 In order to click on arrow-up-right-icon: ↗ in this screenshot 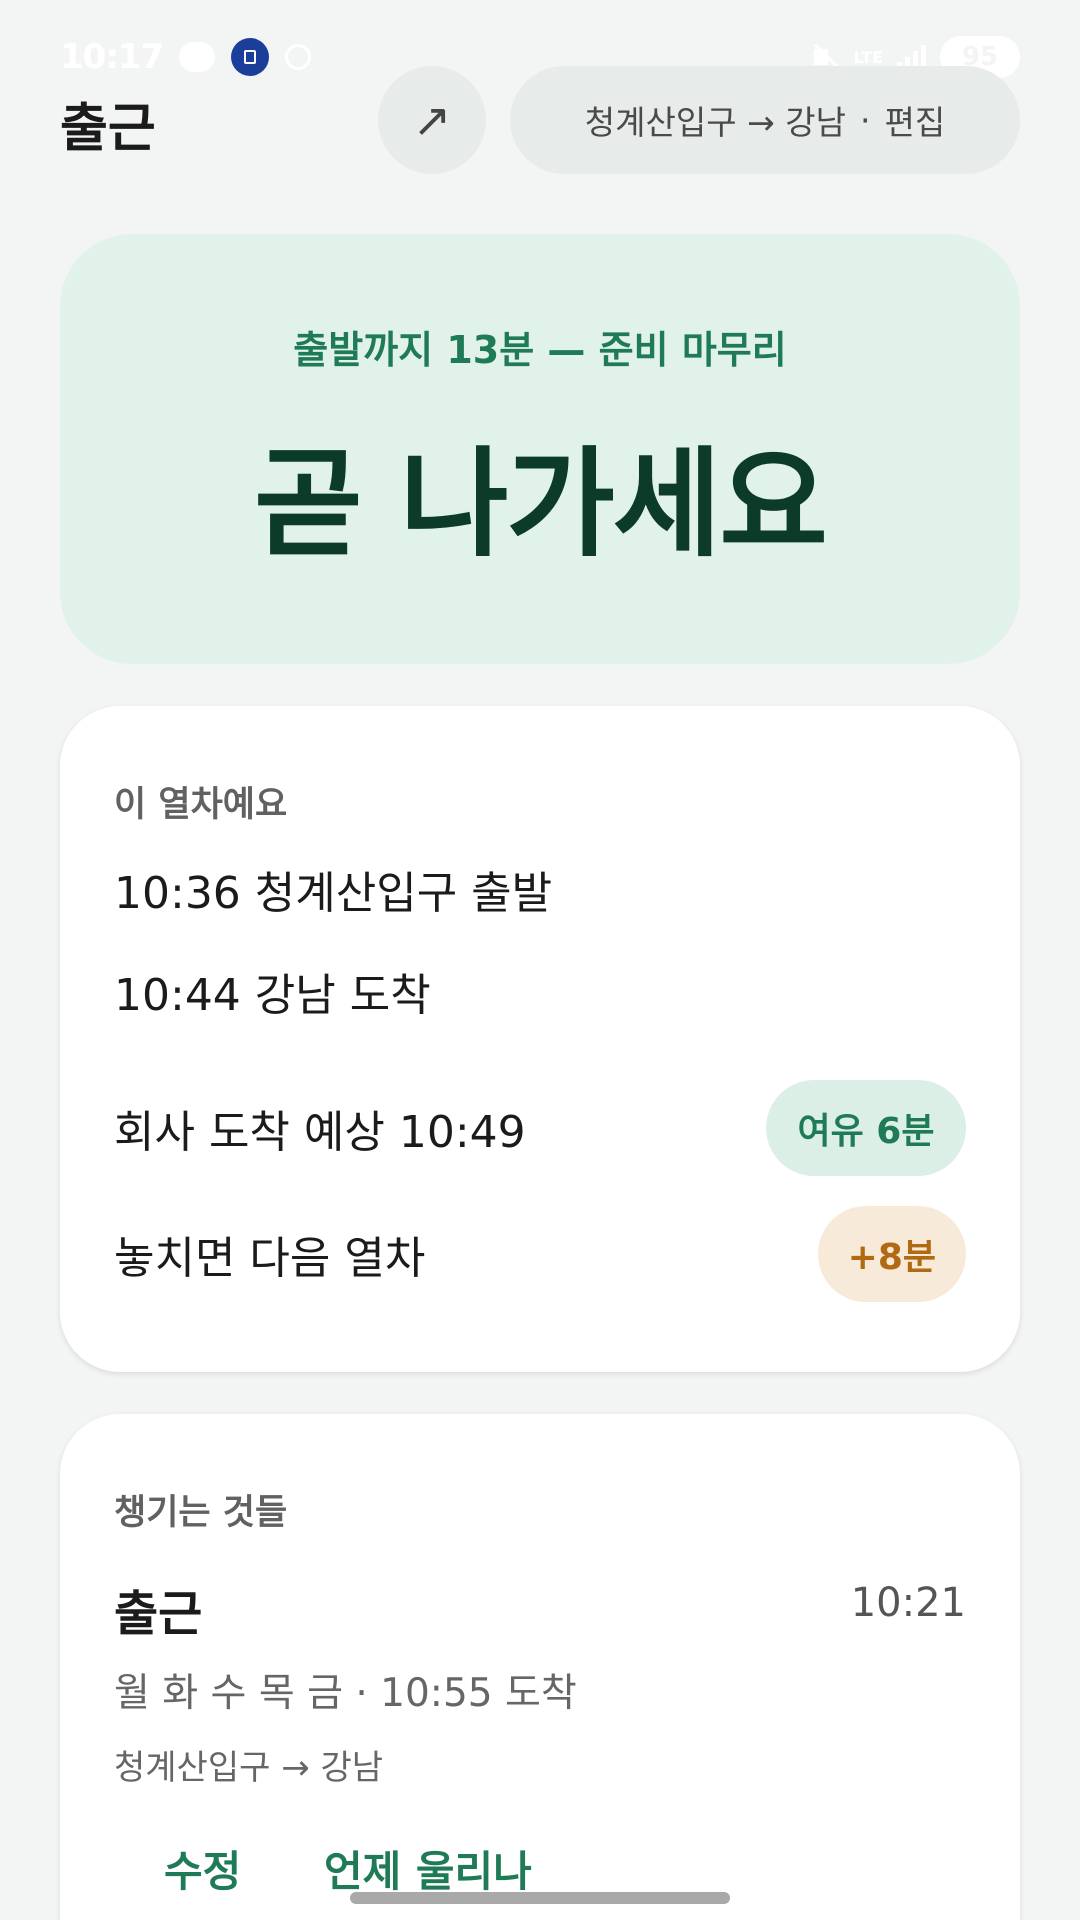, I will do `click(432, 120)`.